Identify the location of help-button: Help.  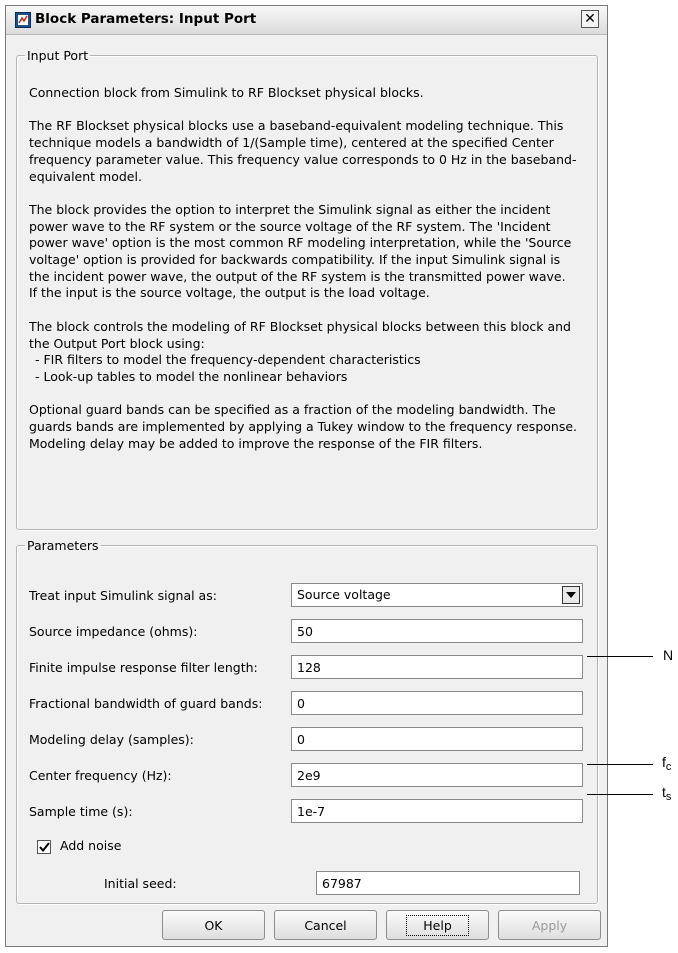
(437, 925).